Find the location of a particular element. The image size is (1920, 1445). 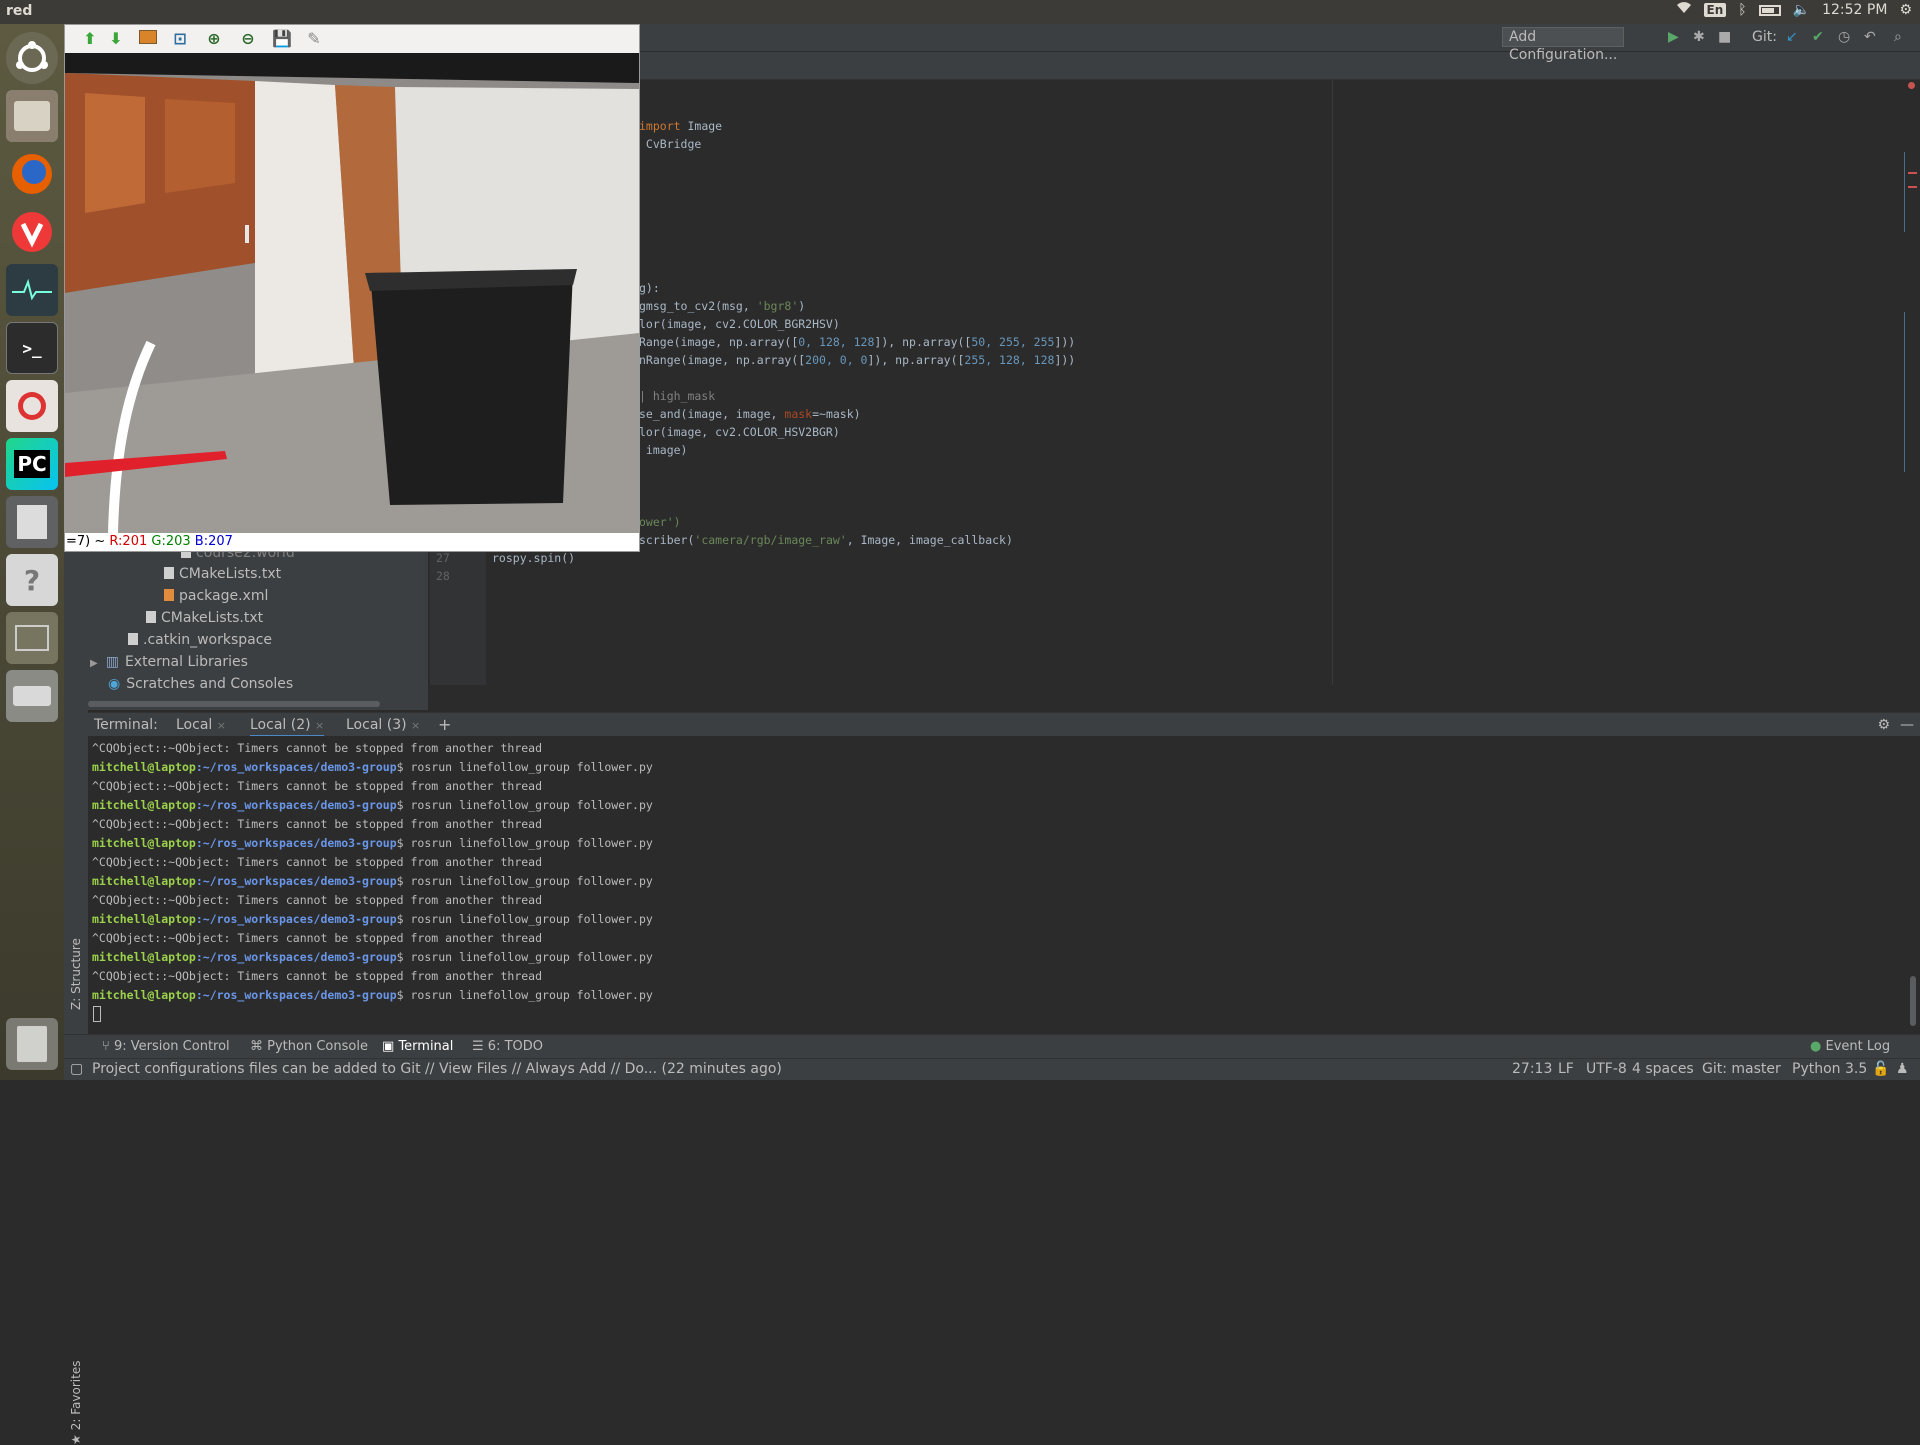

line-separator: LF is located at coordinates (1566, 1069).